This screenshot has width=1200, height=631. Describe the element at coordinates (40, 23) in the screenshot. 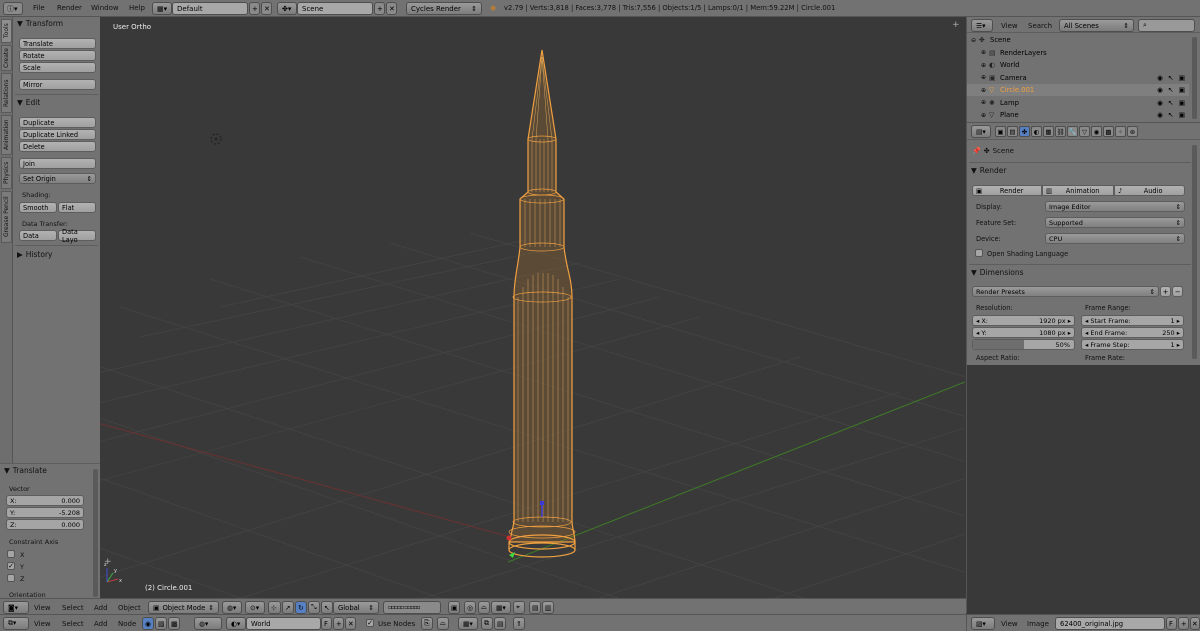

I see `transform-panel-header: ▼ Transform` at that location.